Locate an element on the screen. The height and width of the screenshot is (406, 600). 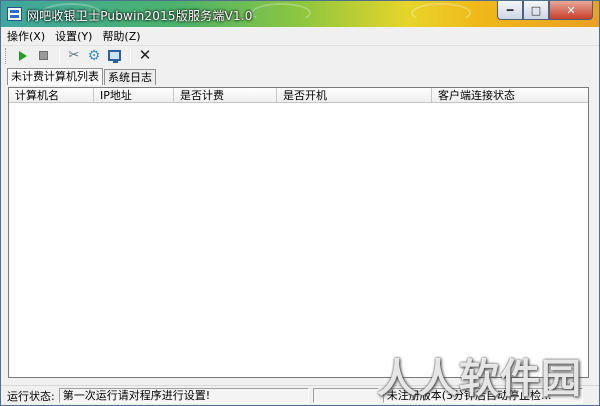
play-icon is located at coordinates (23, 55).